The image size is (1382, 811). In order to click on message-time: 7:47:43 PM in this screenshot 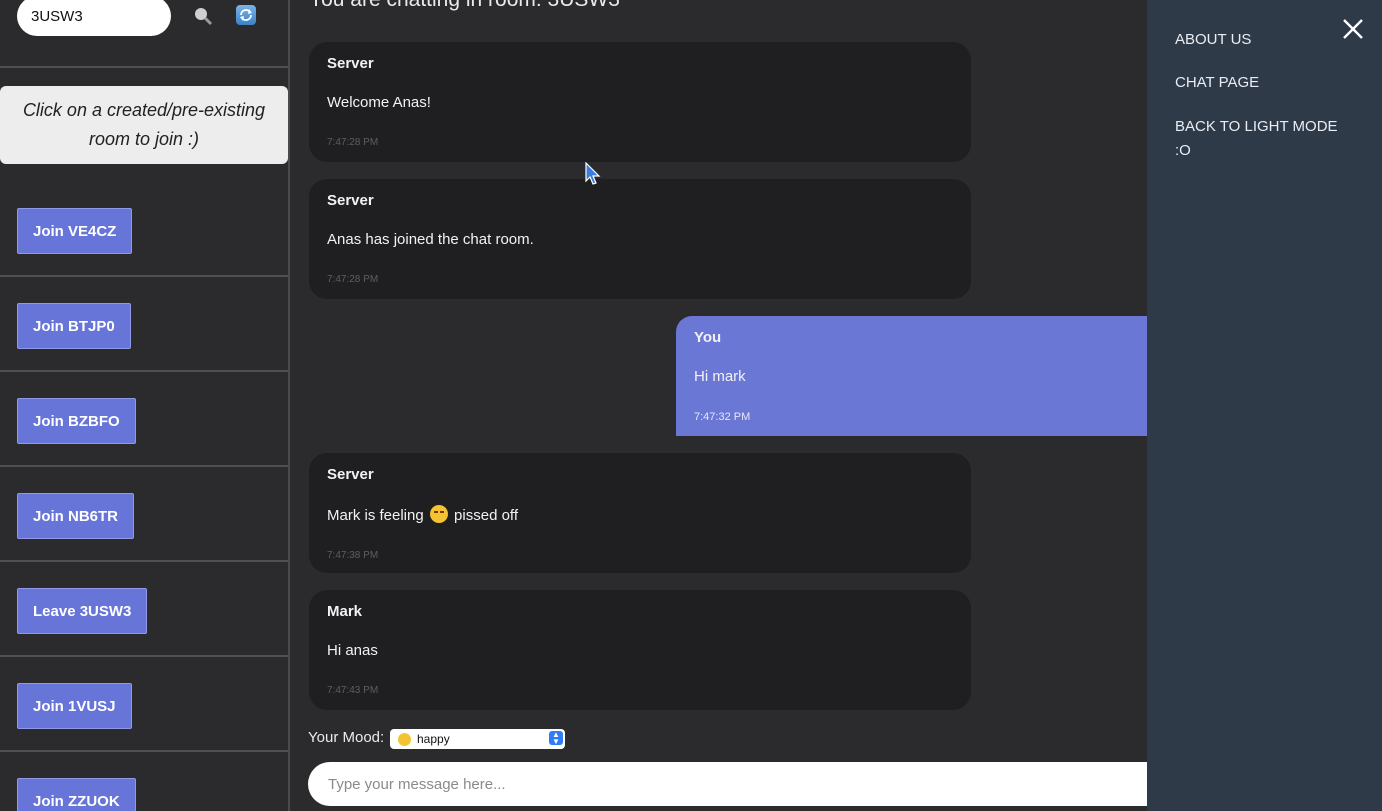, I will do `click(353, 690)`.